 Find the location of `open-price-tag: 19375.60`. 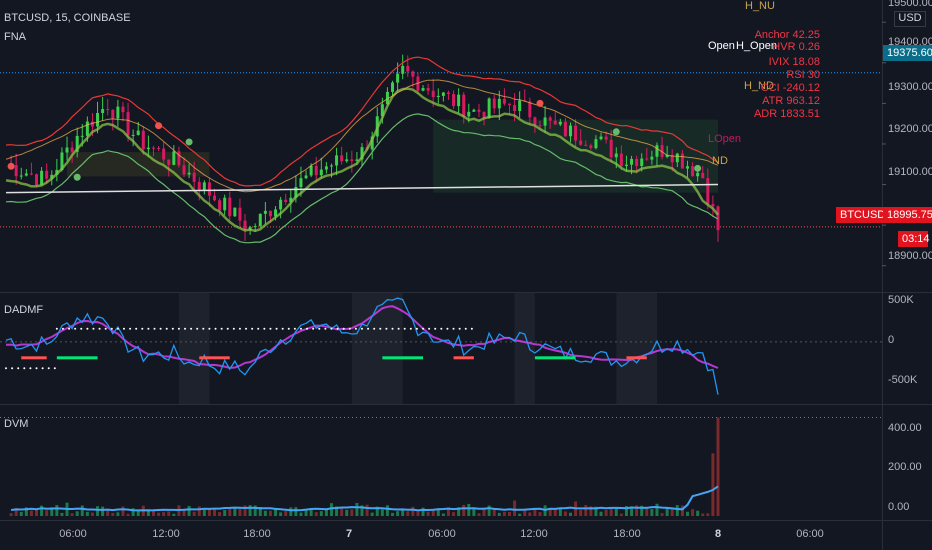

open-price-tag: 19375.60 is located at coordinates (907, 53).